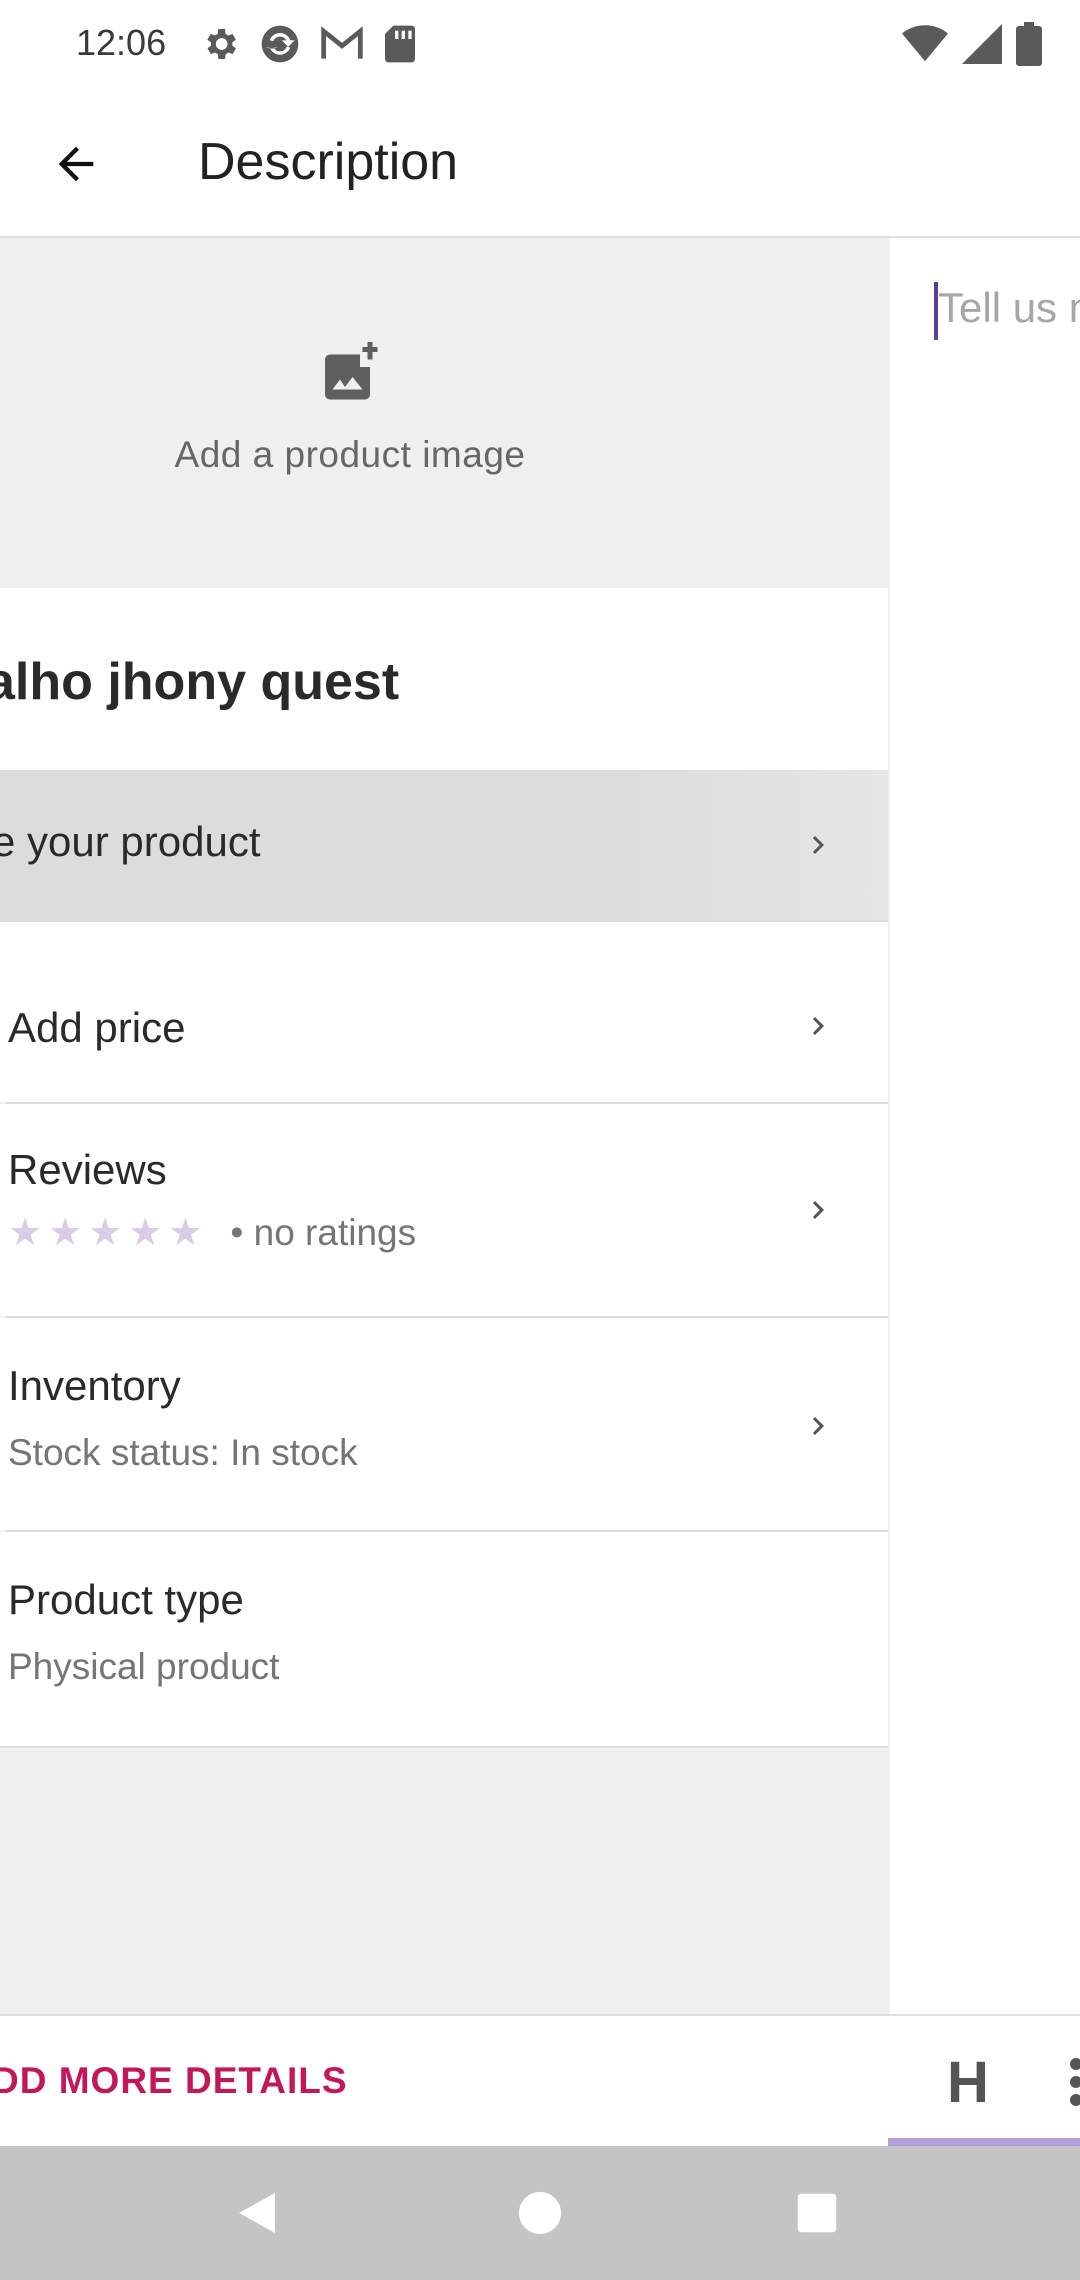 The height and width of the screenshot is (2280, 1080). I want to click on inventory-row: Inventory Stock status: In stock, so click(444, 1424).